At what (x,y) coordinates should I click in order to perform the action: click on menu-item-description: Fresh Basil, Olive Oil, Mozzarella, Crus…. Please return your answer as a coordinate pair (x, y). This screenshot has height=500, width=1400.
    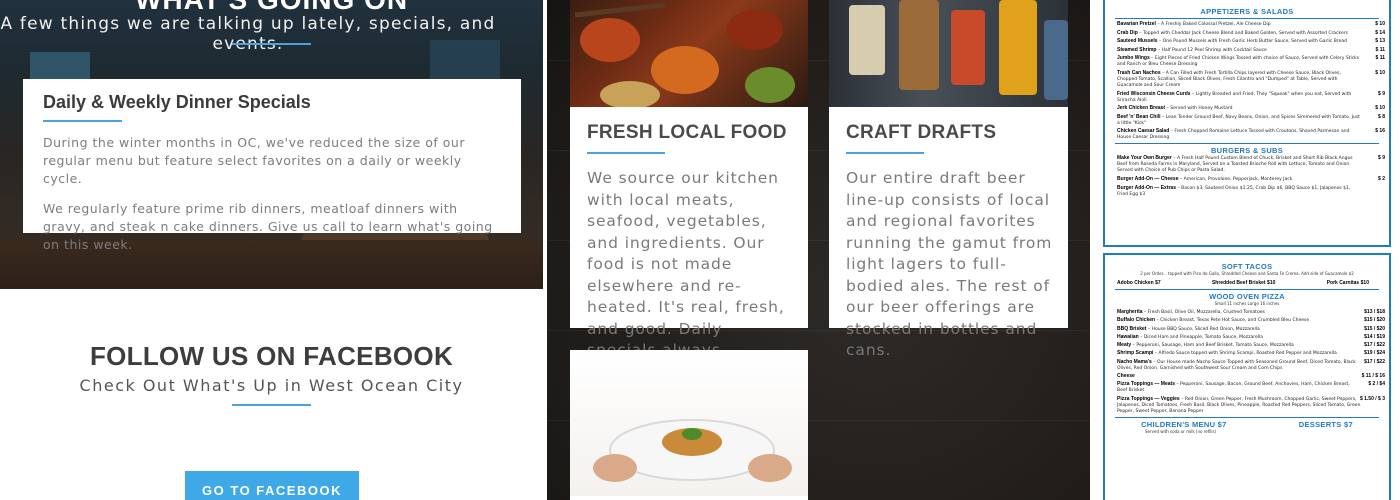
    Looking at the image, I should click on (1206, 312).